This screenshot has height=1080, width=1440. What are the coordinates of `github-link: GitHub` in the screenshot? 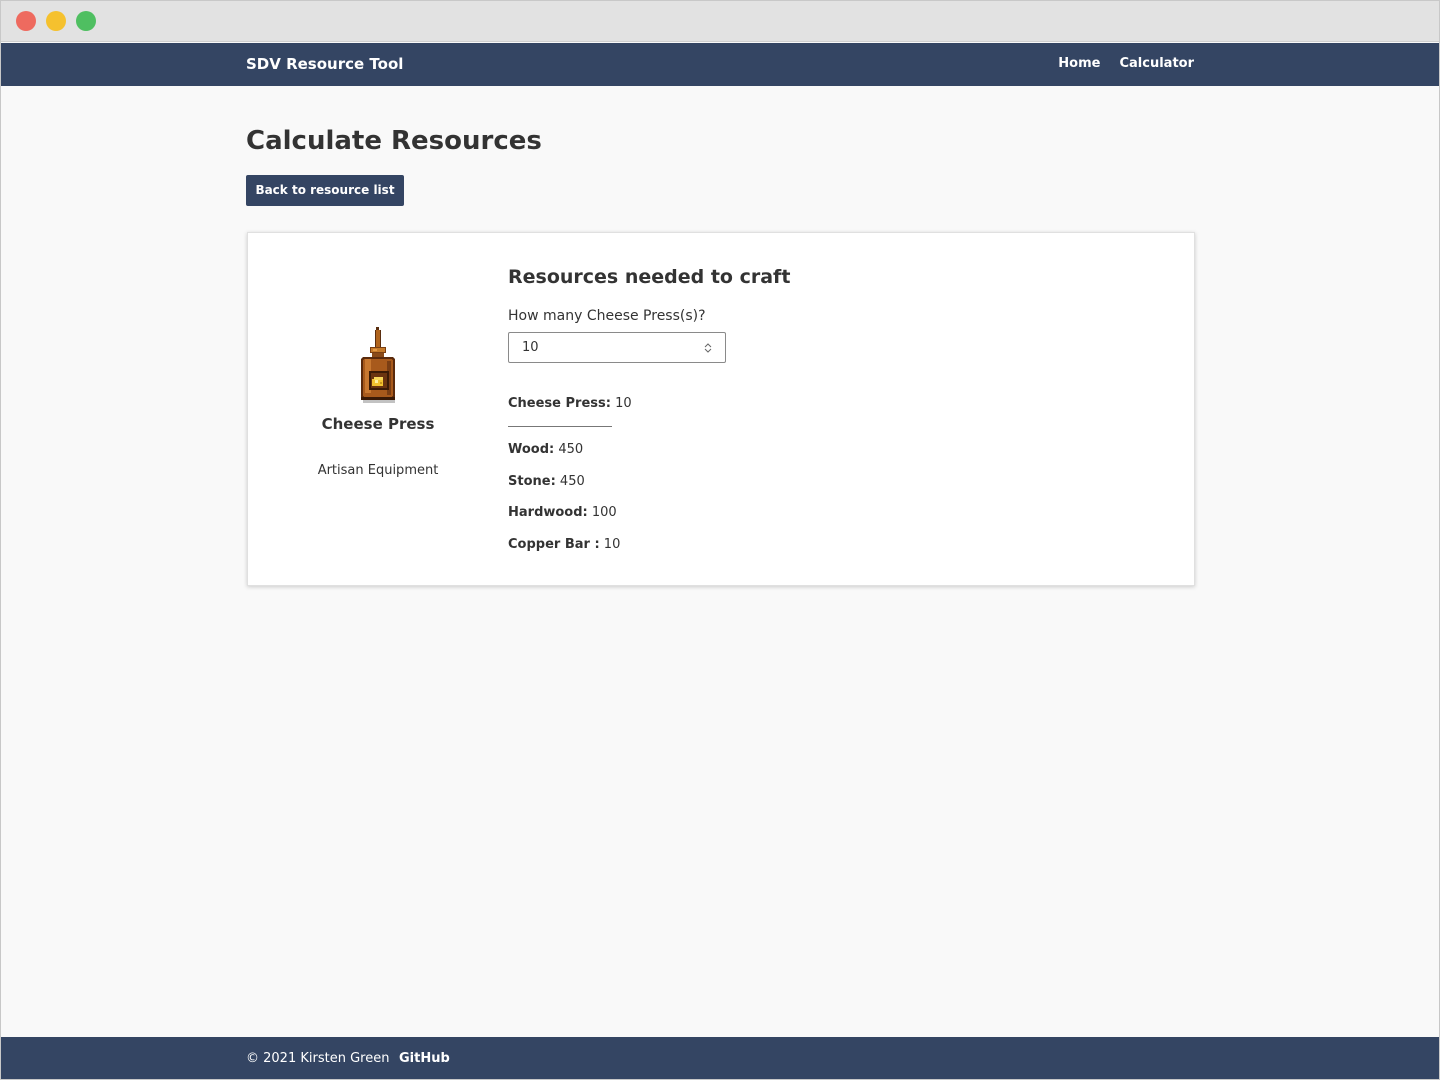 It's located at (424, 1058).